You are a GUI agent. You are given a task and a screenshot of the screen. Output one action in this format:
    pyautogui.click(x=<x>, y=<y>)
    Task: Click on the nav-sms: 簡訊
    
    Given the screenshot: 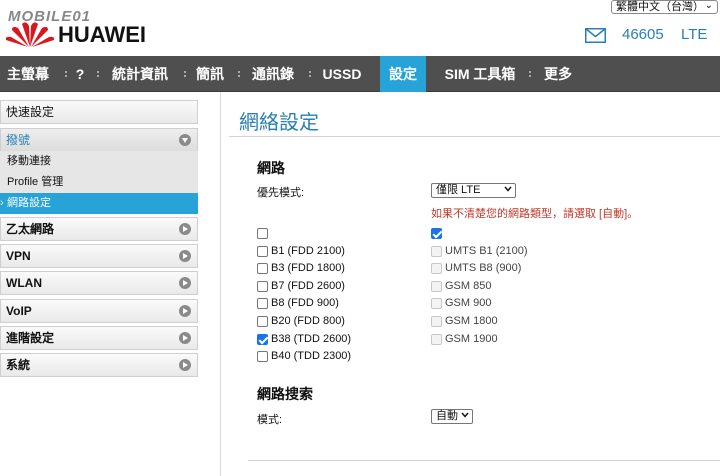 What is the action you would take?
    pyautogui.click(x=210, y=74)
    